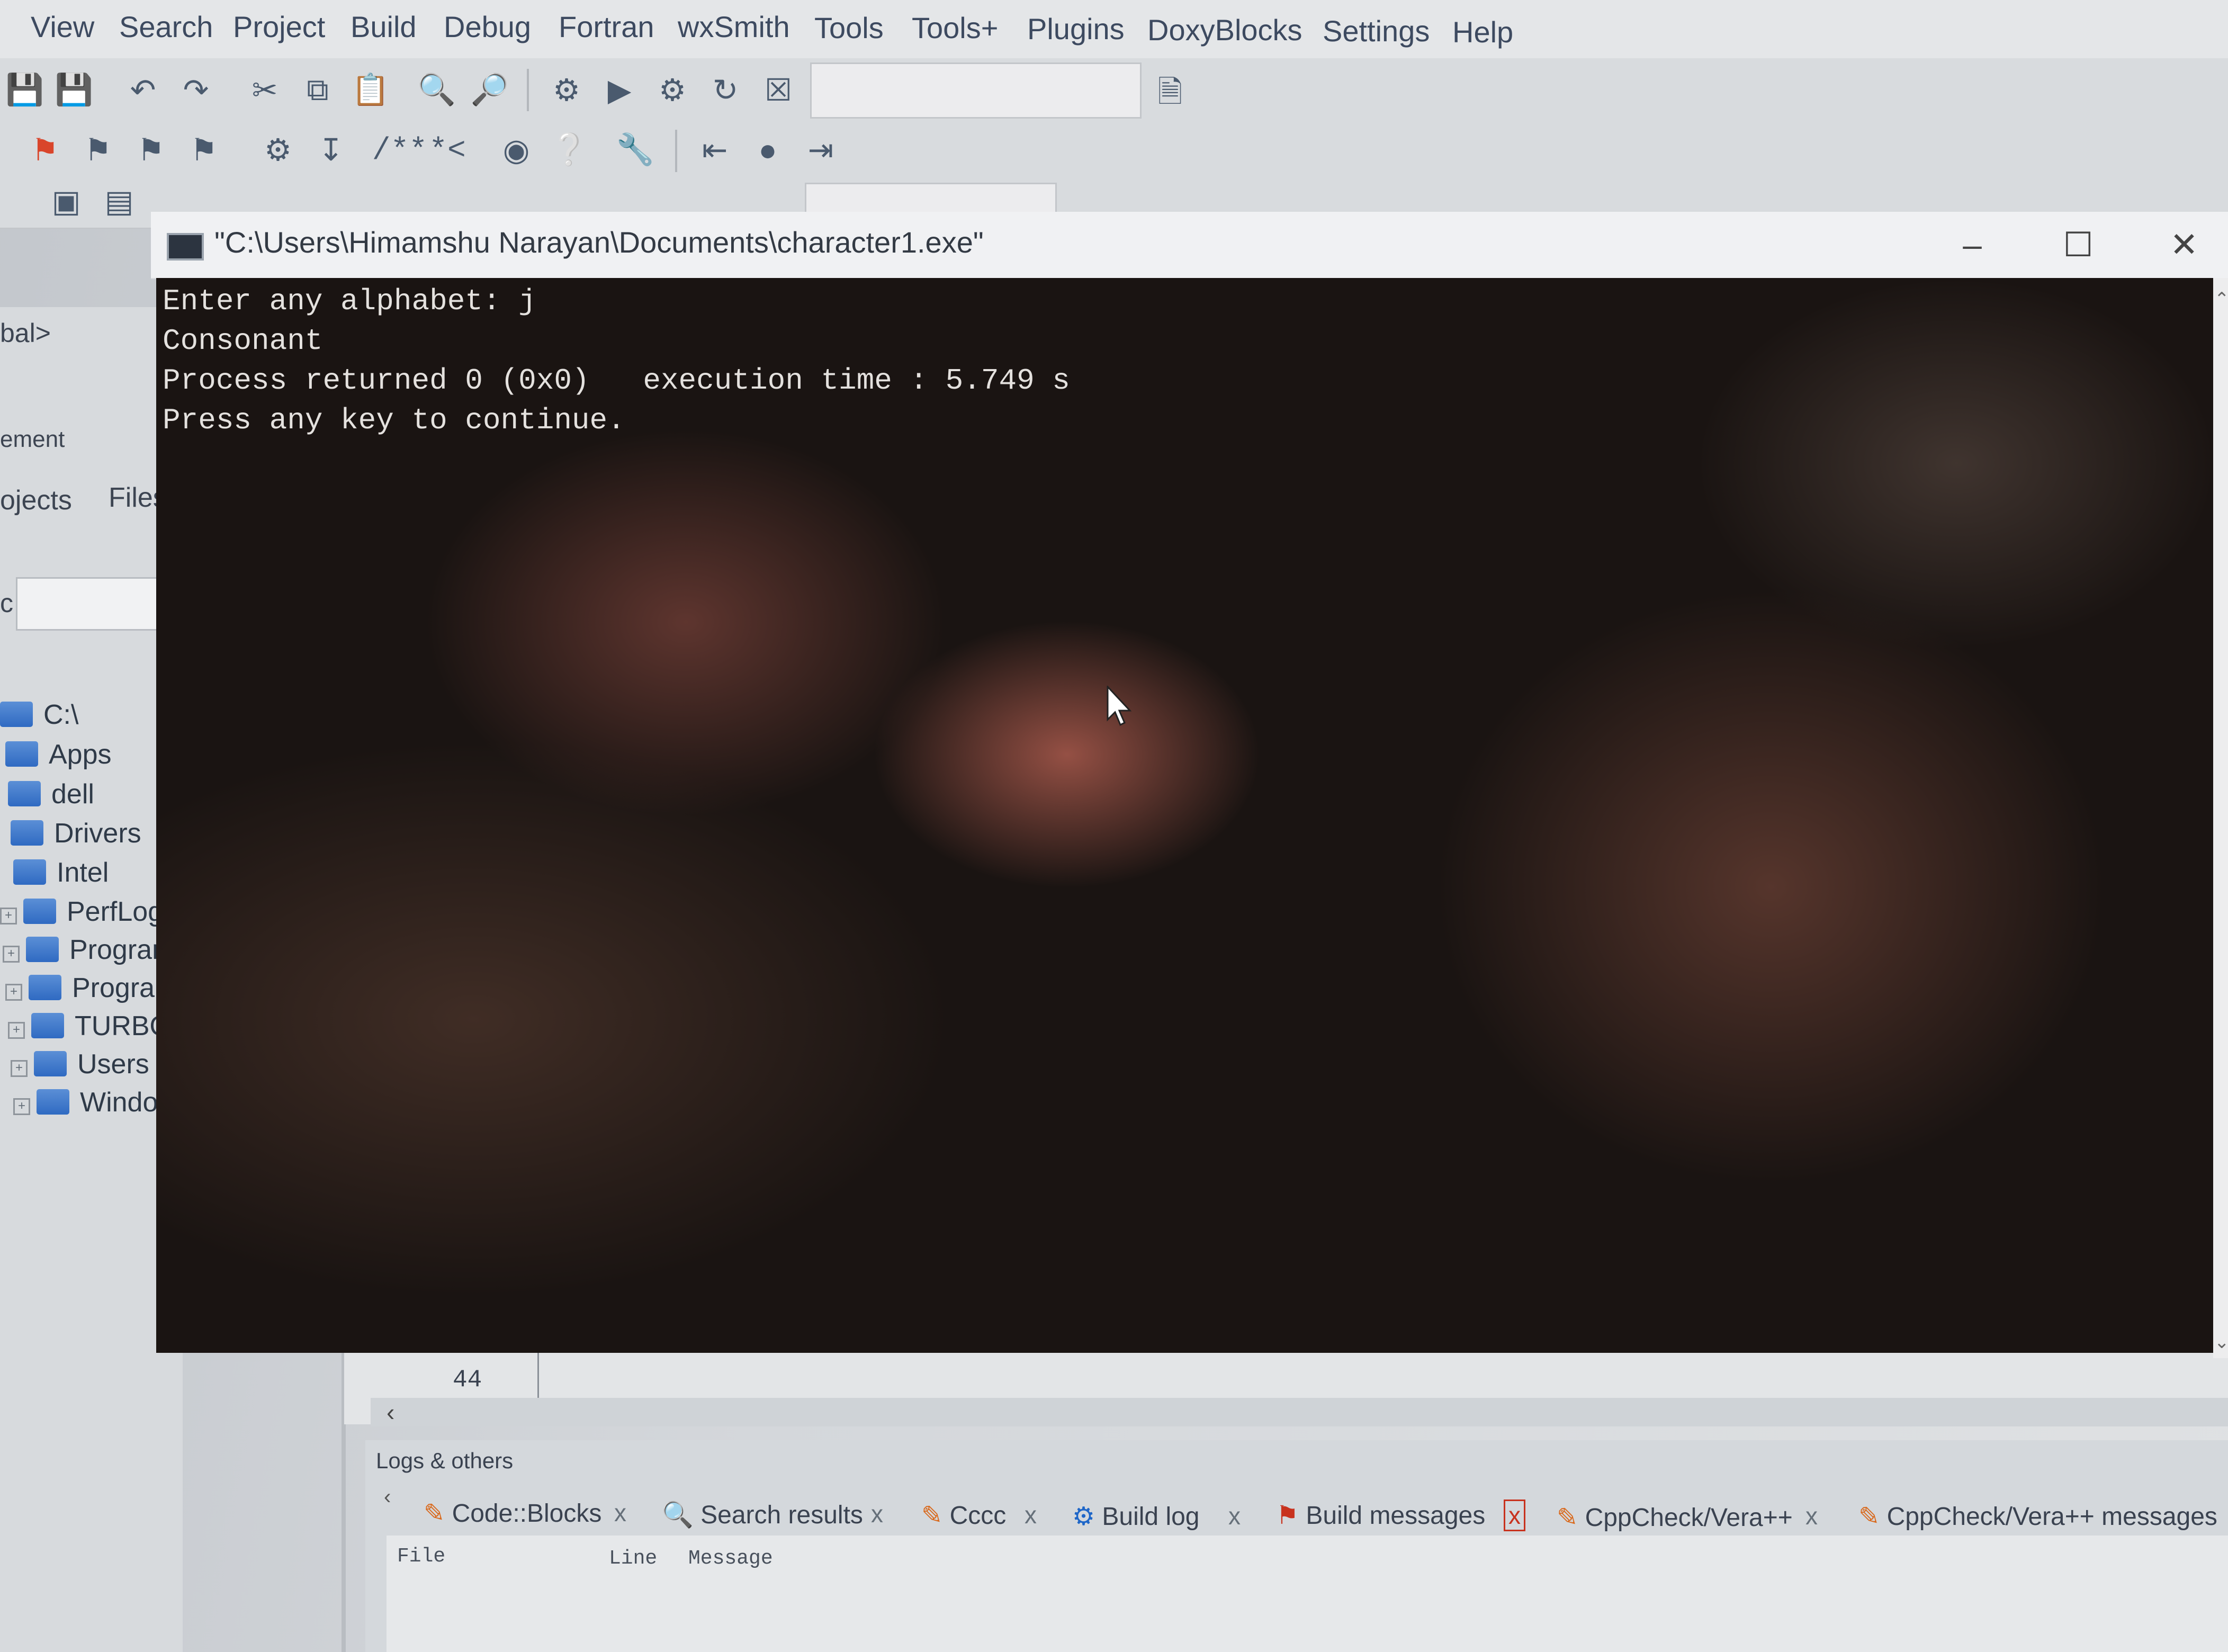  I want to click on prev-bookmark-icon: ⚑, so click(97, 149).